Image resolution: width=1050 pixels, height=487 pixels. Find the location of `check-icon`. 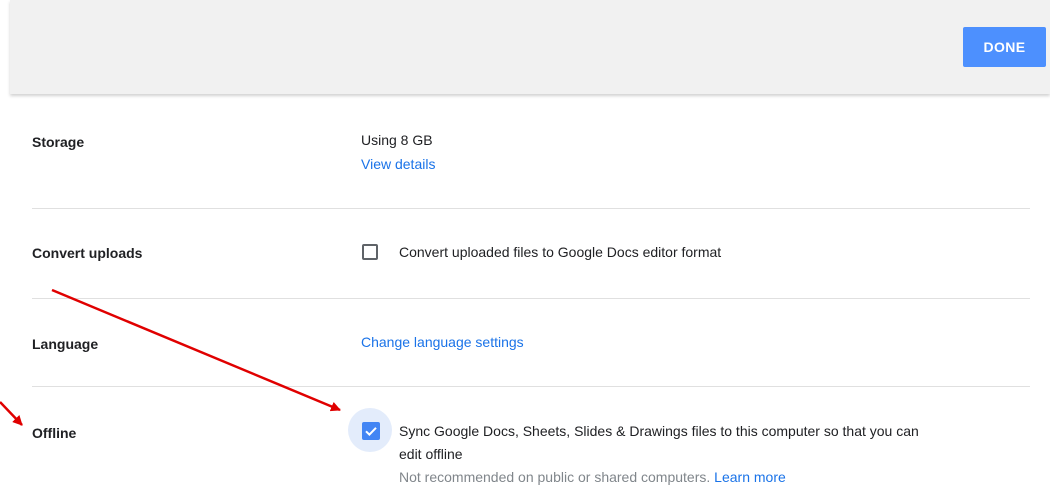

check-icon is located at coordinates (371, 432).